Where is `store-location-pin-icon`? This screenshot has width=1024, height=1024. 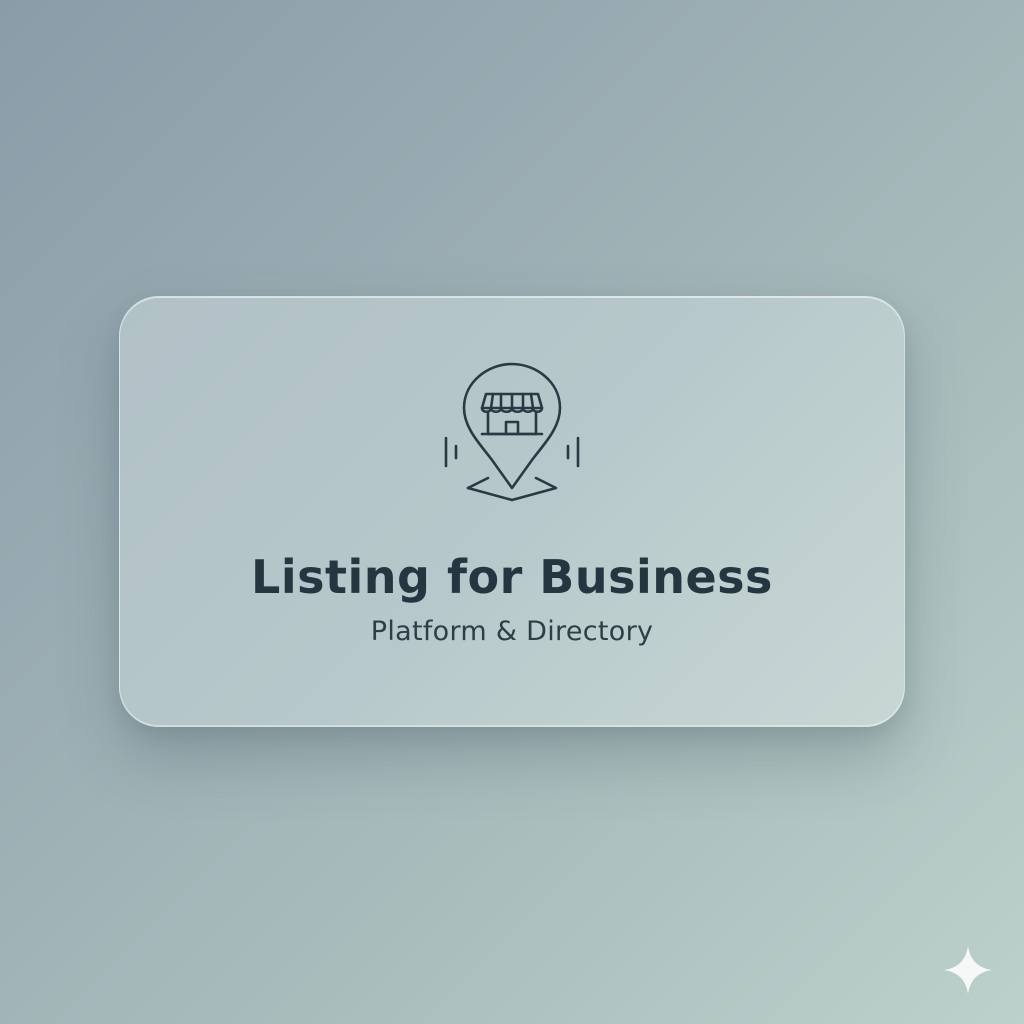
store-location-pin-icon is located at coordinates (512, 432).